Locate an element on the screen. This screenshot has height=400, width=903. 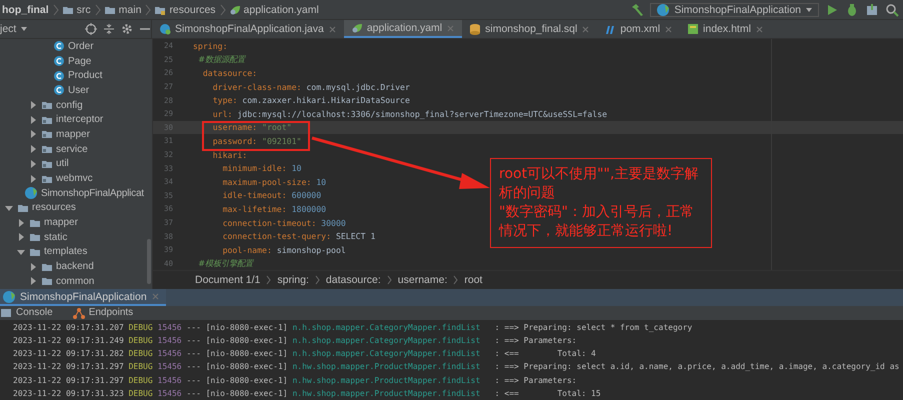
collapse-icon is located at coordinates (109, 29).